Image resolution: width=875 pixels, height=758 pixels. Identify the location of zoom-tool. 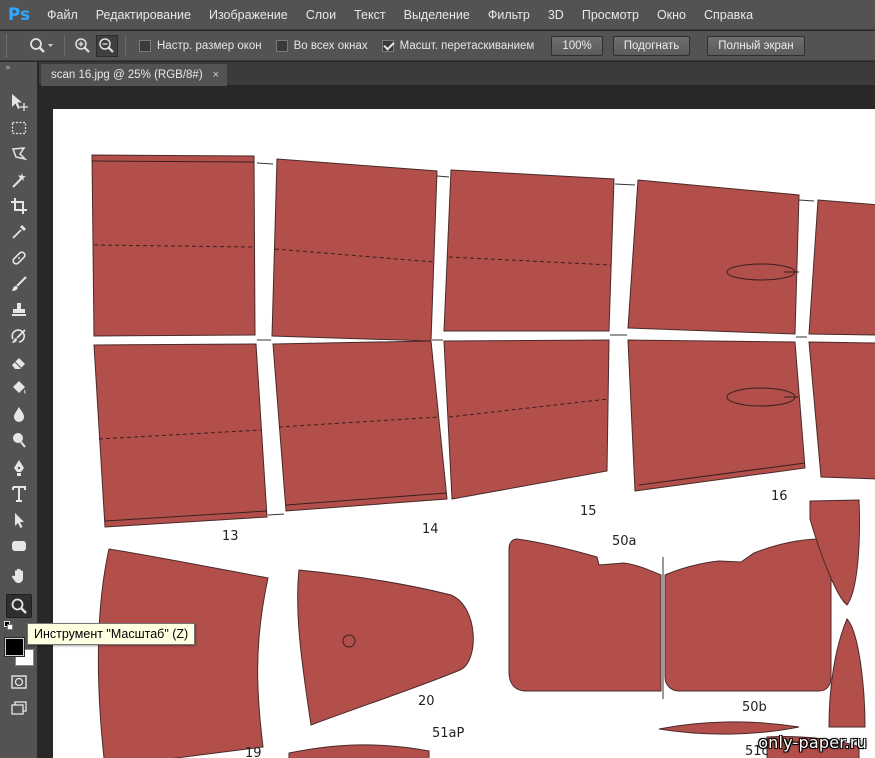
(19, 606).